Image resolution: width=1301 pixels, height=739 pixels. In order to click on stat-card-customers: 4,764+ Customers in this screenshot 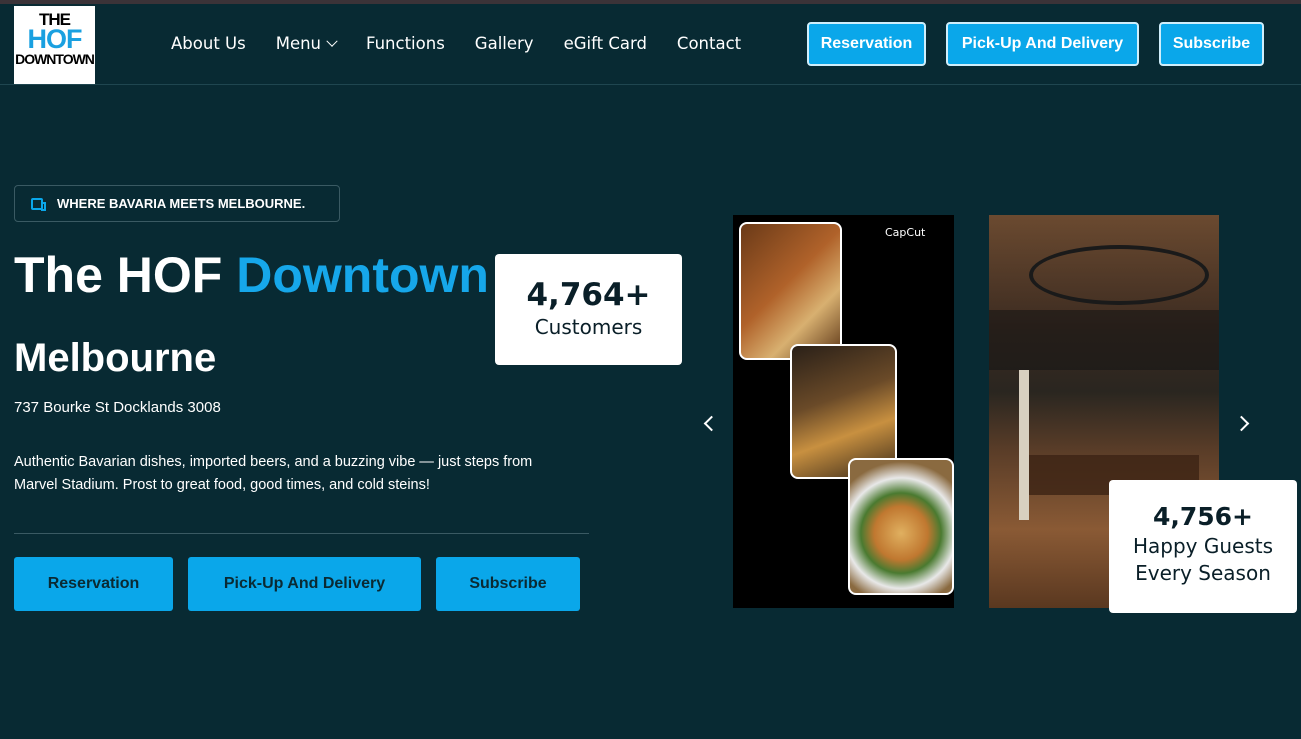, I will do `click(588, 309)`.